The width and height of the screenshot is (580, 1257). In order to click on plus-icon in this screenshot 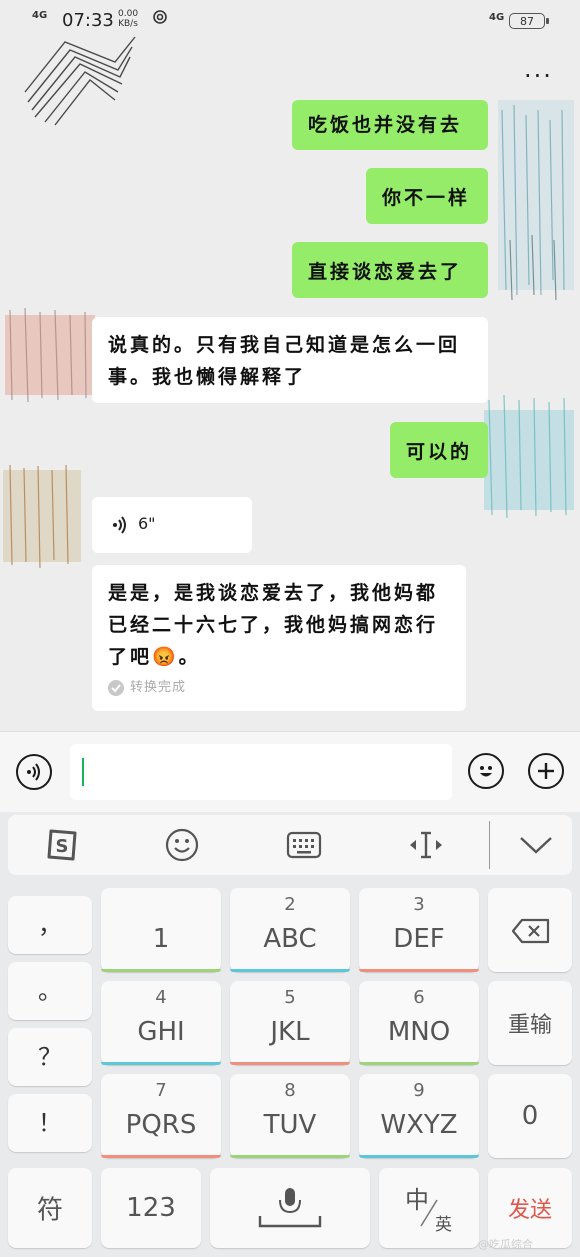, I will do `click(546, 771)`.